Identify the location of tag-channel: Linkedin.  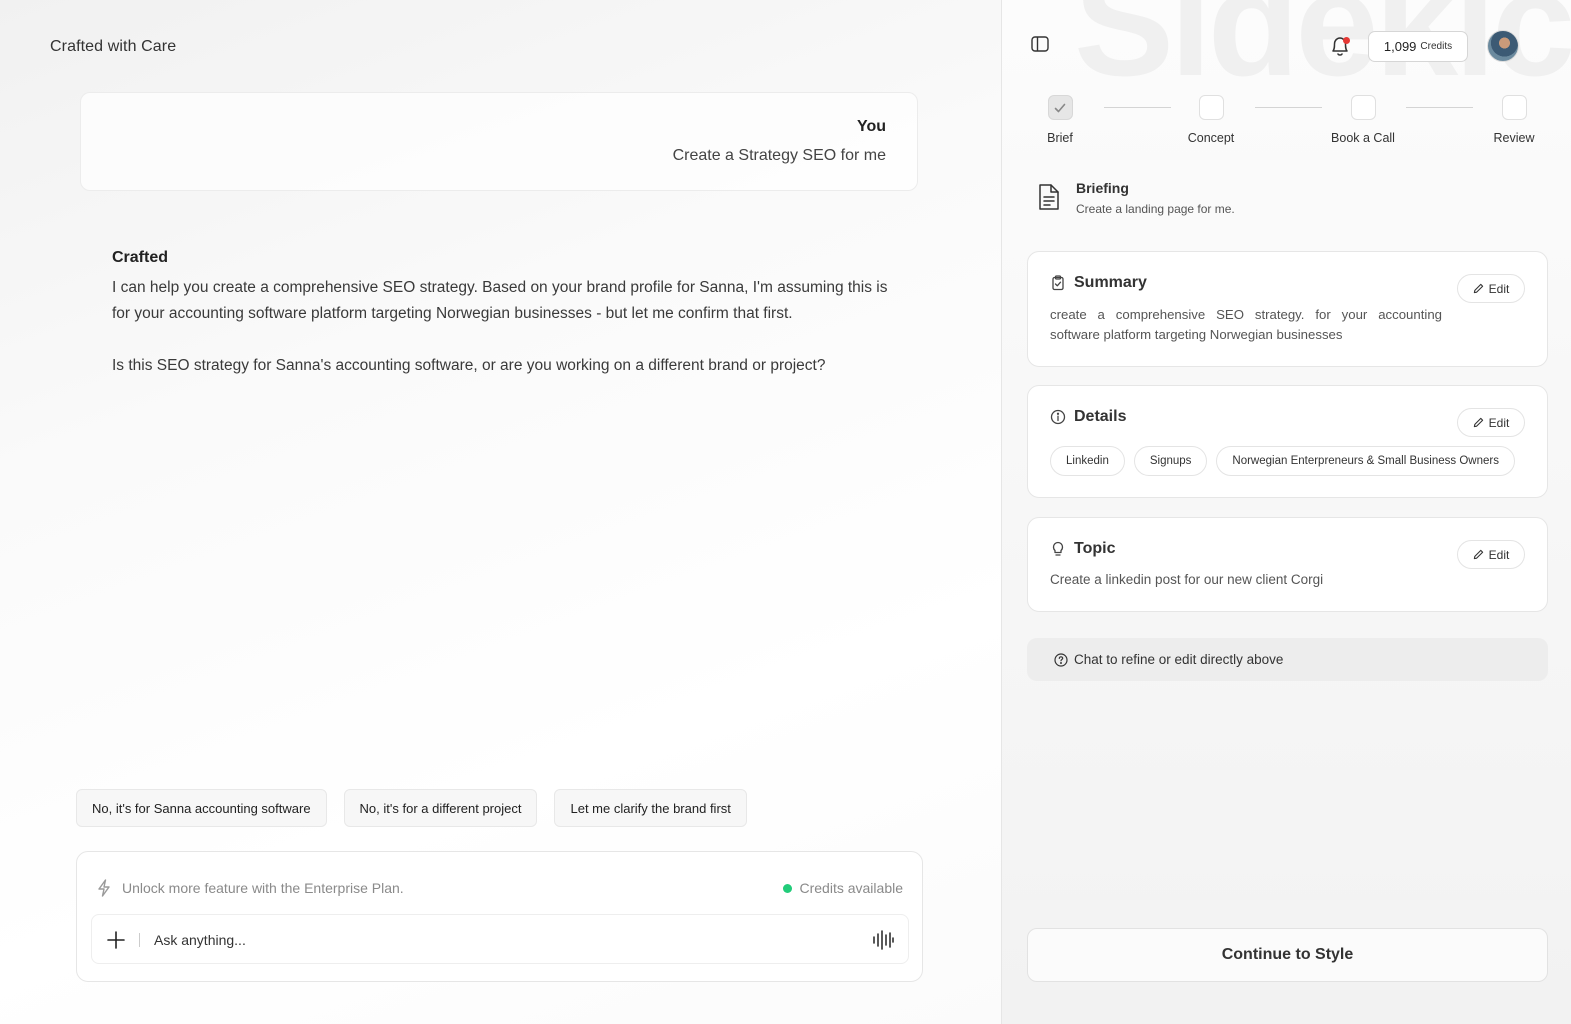
(1087, 461).